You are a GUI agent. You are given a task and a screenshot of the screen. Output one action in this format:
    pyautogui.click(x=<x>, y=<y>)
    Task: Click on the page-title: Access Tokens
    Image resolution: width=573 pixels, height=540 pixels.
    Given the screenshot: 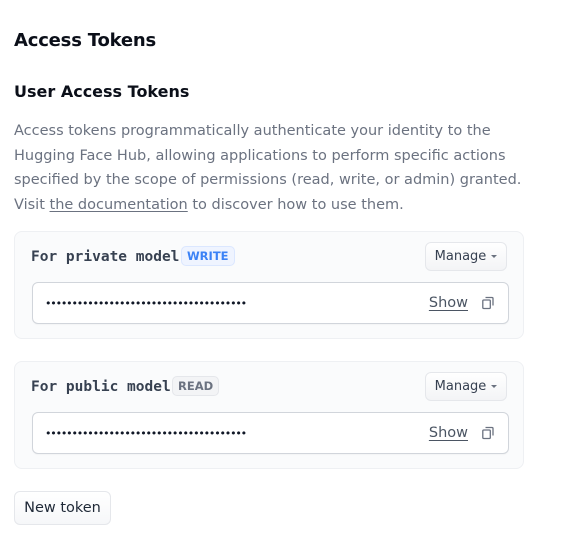 What is the action you would take?
    pyautogui.click(x=85, y=40)
    